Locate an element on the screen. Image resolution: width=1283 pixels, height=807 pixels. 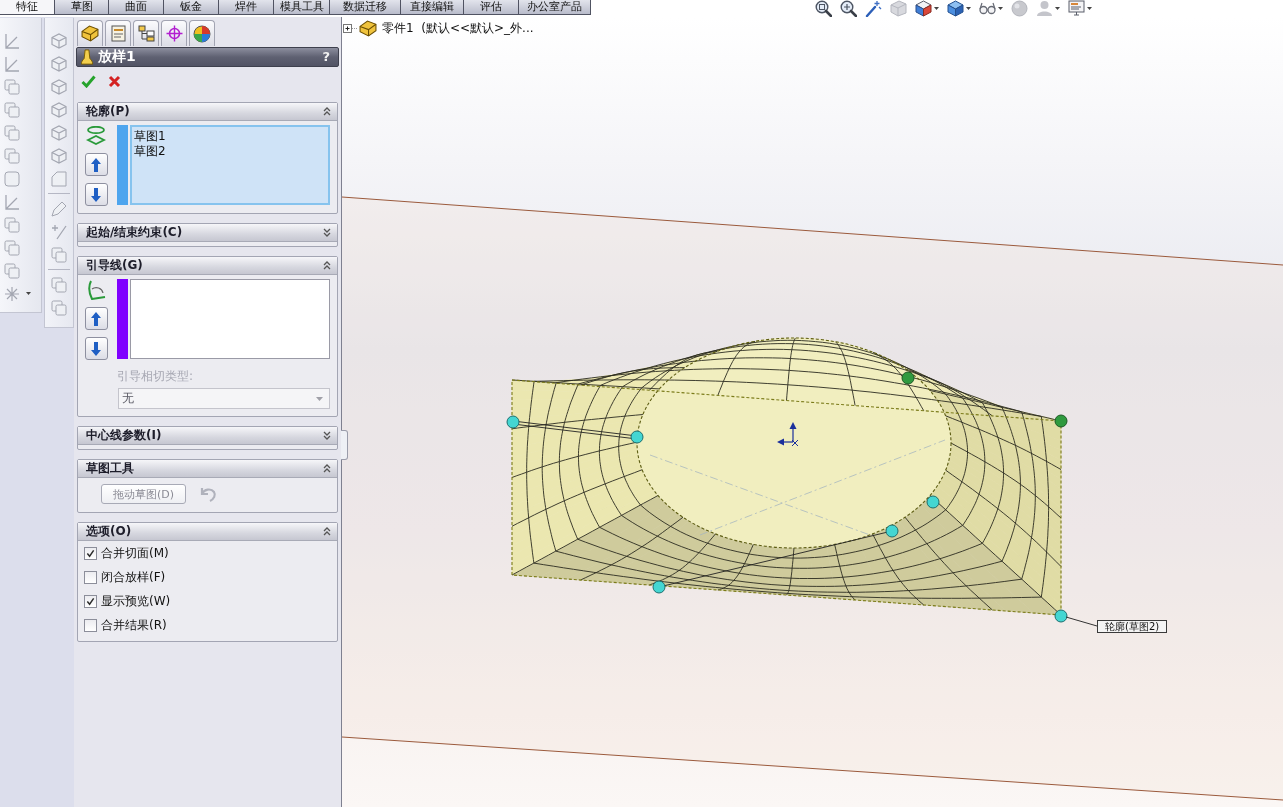
command-tab: 钣金 is located at coordinates (191, 7).